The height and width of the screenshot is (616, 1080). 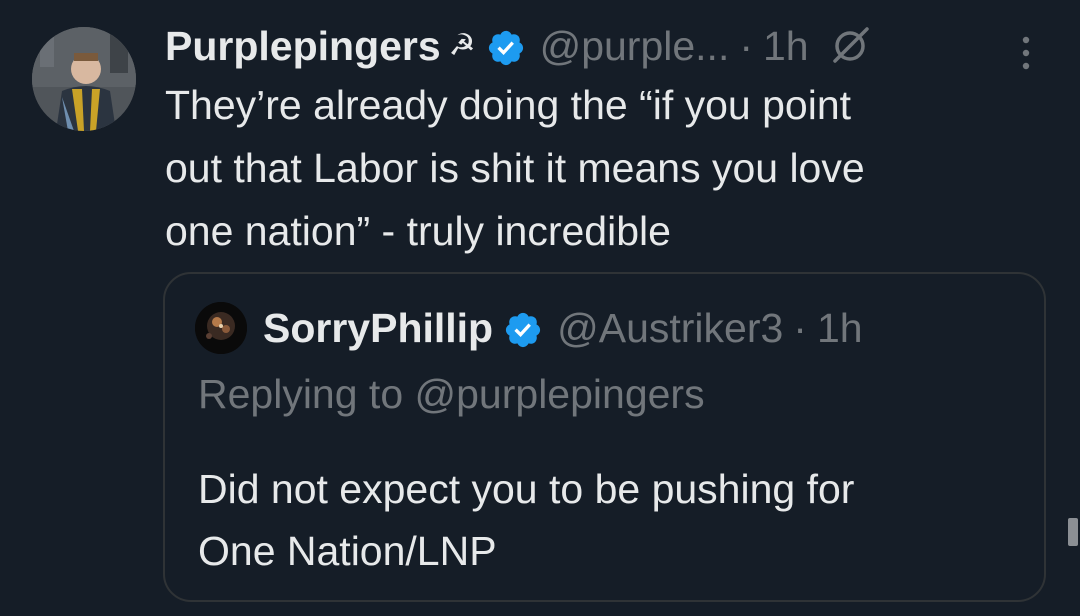 I want to click on replying-to: Replying to @purplepingers, so click(x=451, y=394).